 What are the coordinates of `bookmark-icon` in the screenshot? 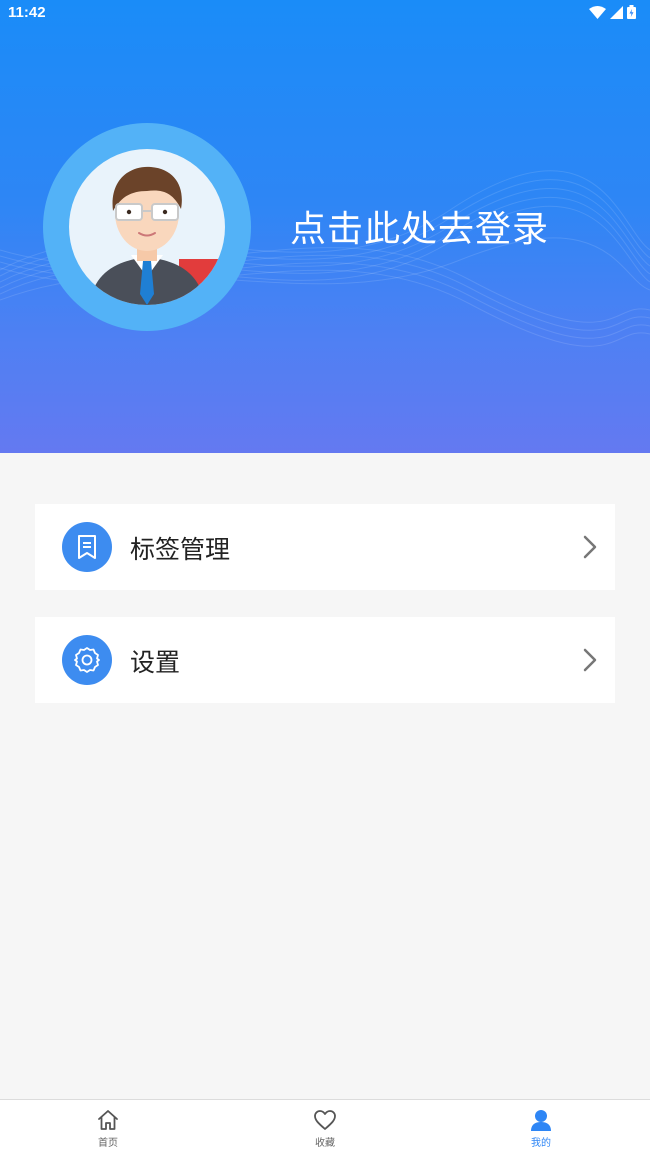 It's located at (87, 547).